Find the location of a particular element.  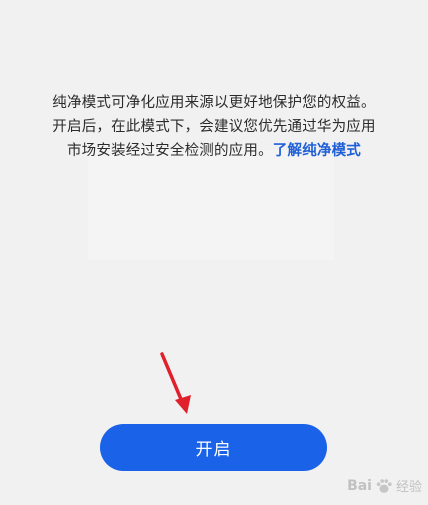

watermark: Bai 经验 is located at coordinates (384, 486).